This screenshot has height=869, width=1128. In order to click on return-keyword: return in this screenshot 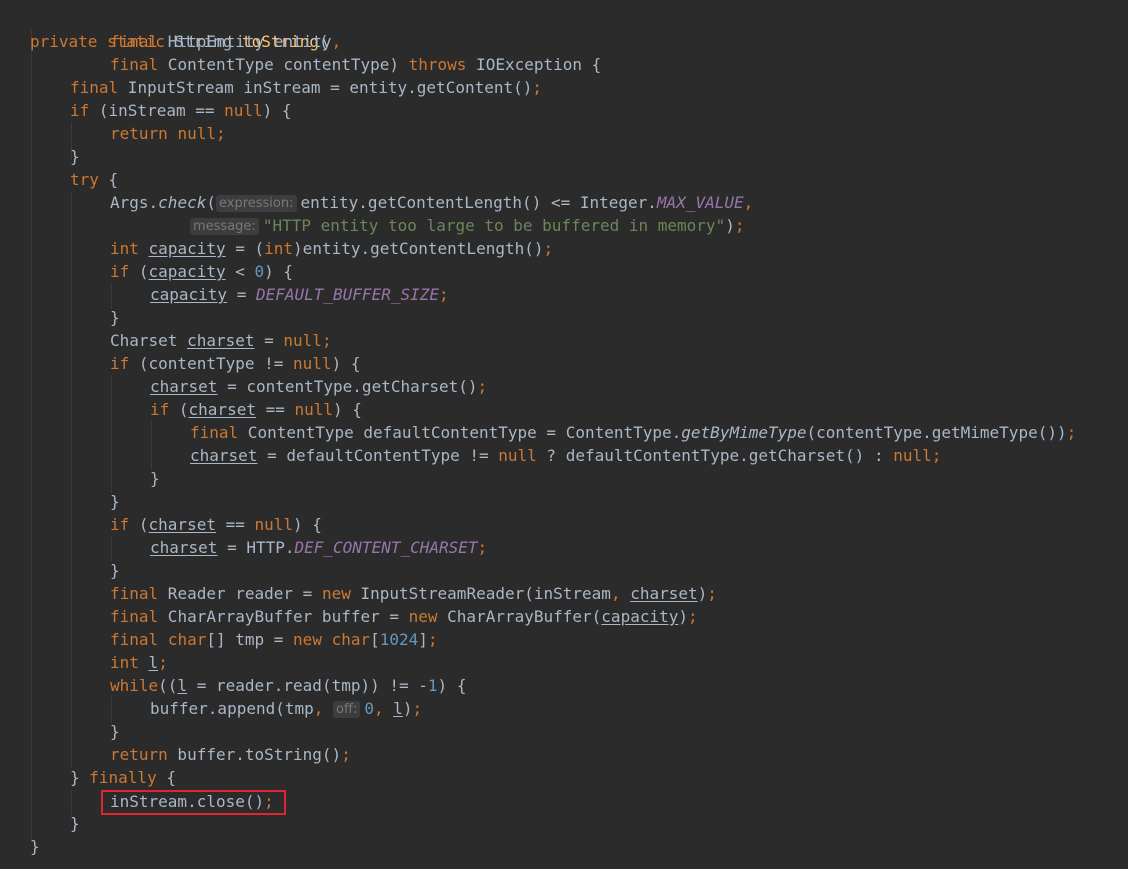, I will do `click(139, 754)`.